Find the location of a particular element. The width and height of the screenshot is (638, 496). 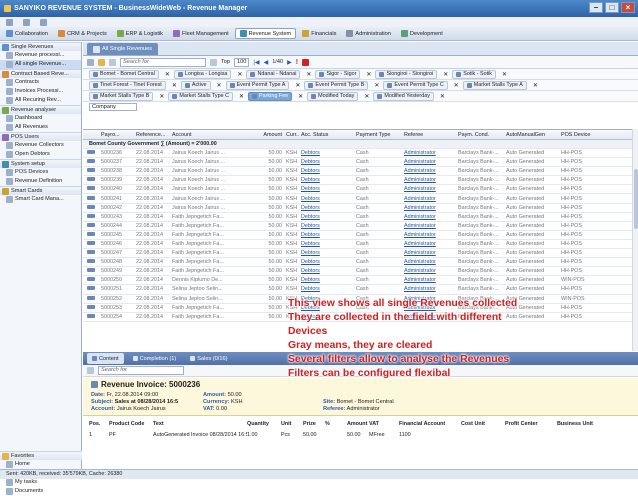

items-column-header: VAT is located at coordinates (384, 424).